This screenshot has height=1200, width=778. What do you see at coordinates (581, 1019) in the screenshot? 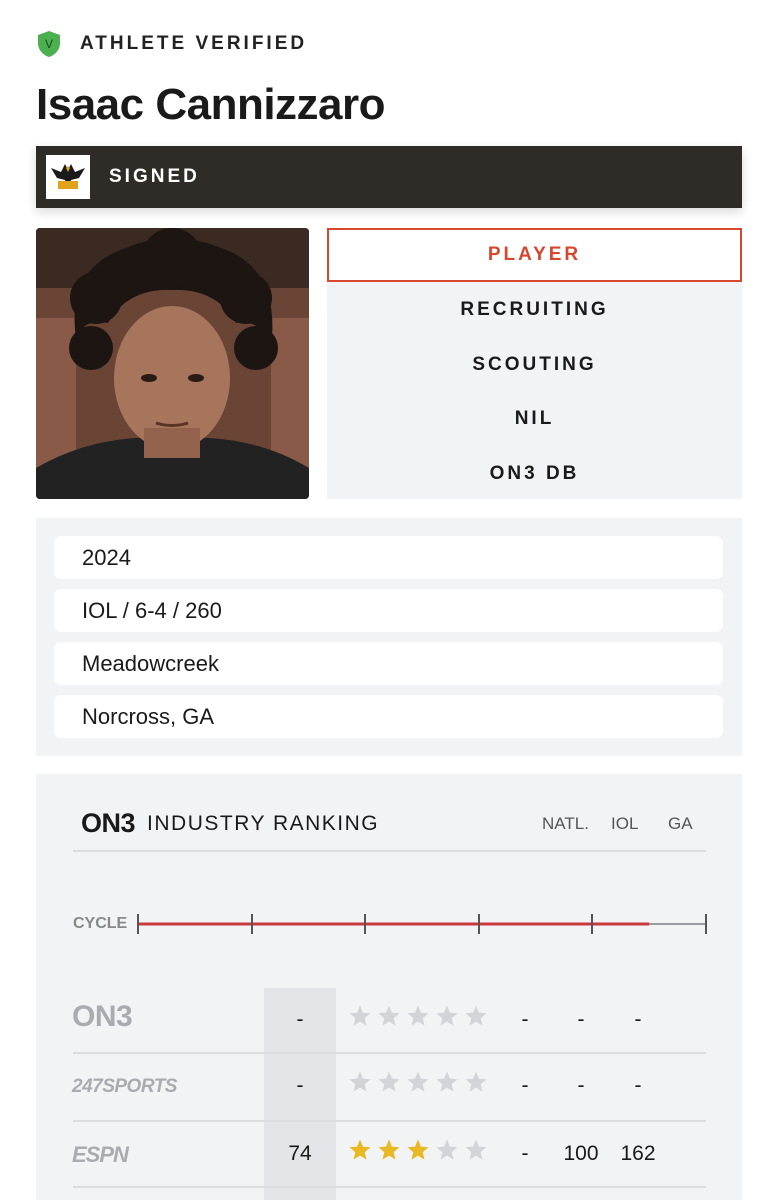
I see `on3-position-rank: -` at bounding box center [581, 1019].